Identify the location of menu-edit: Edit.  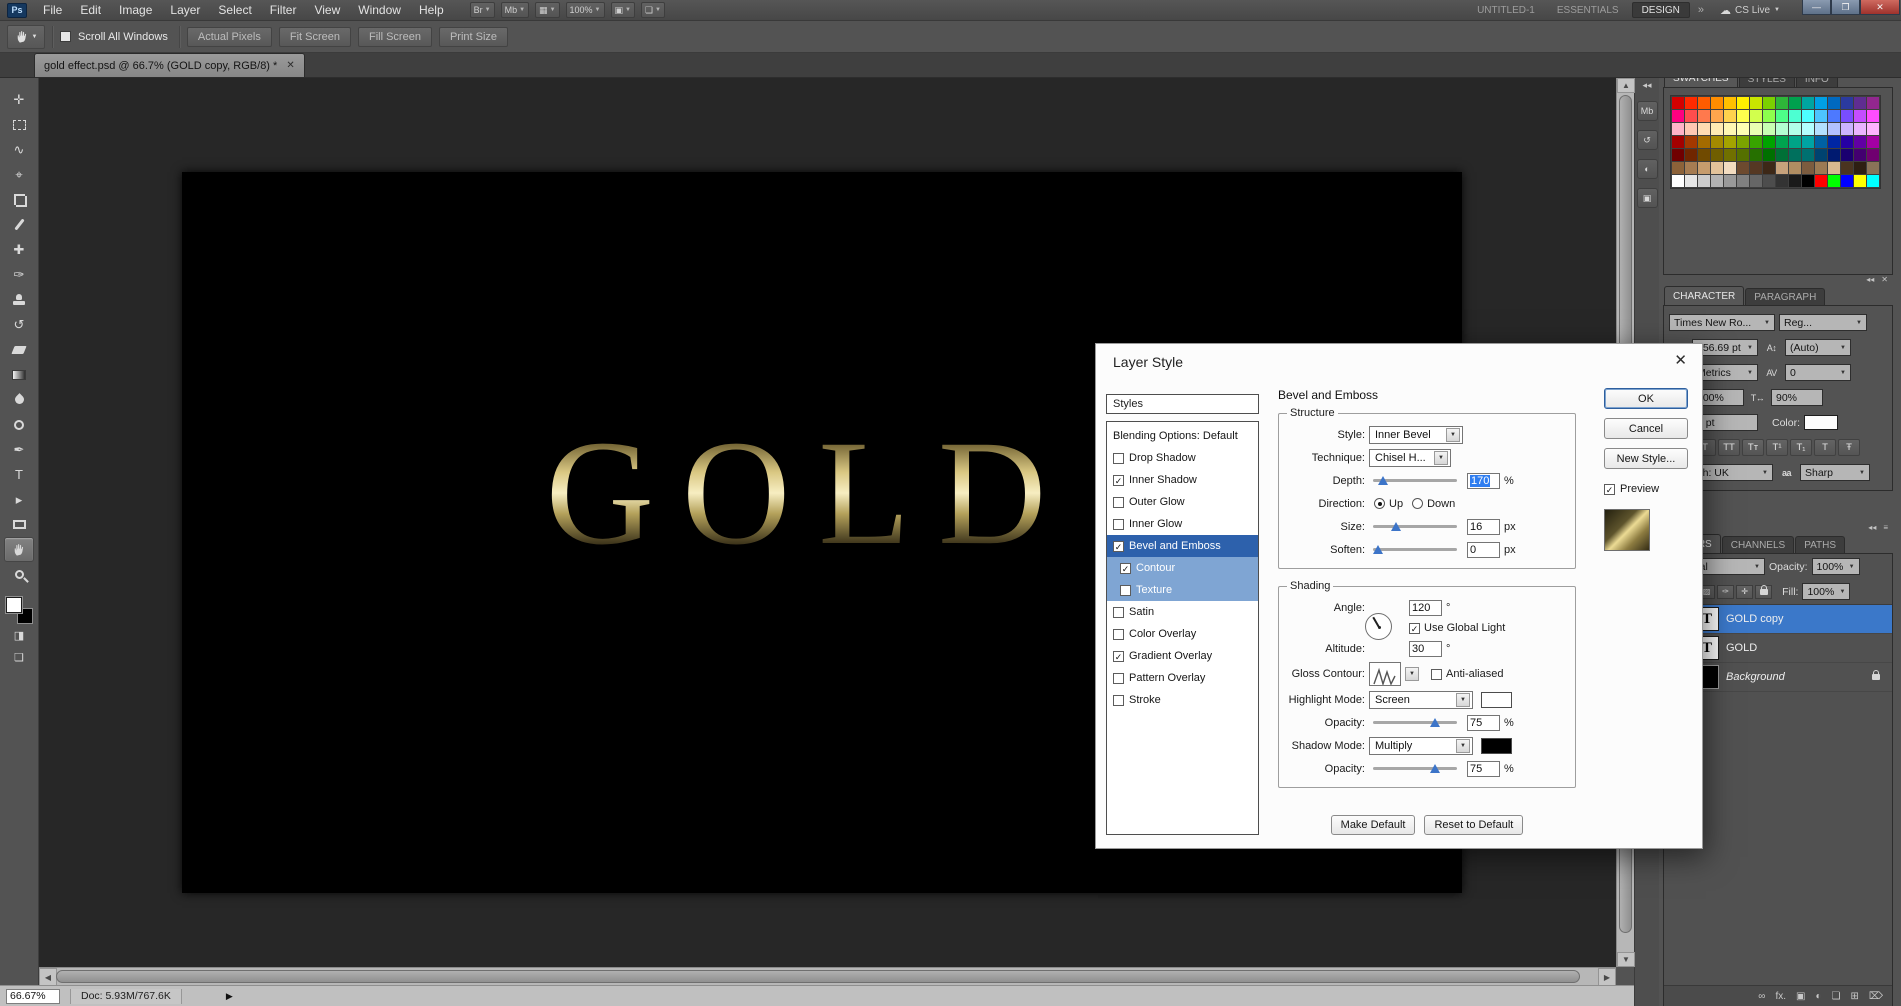
(90, 10).